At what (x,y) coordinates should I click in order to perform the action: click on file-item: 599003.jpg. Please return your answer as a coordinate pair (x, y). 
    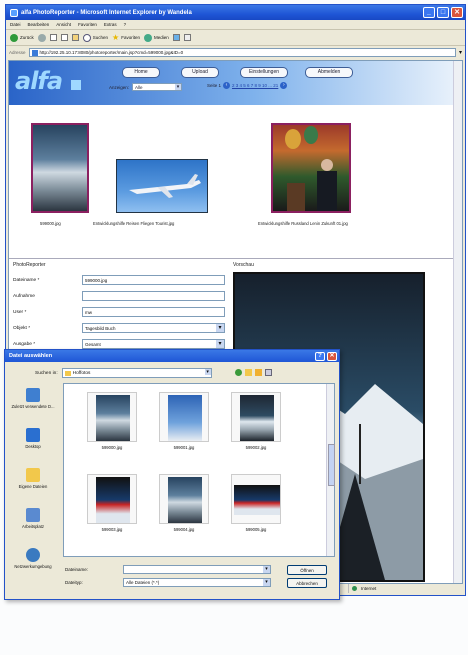
    Looking at the image, I should click on (112, 506).